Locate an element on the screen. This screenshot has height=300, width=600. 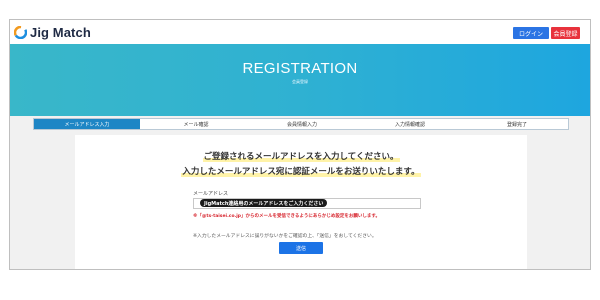
lead-highlight: 入力したメールアドレス宛に認証メールをお送りいたします。 is located at coordinates (301, 172).